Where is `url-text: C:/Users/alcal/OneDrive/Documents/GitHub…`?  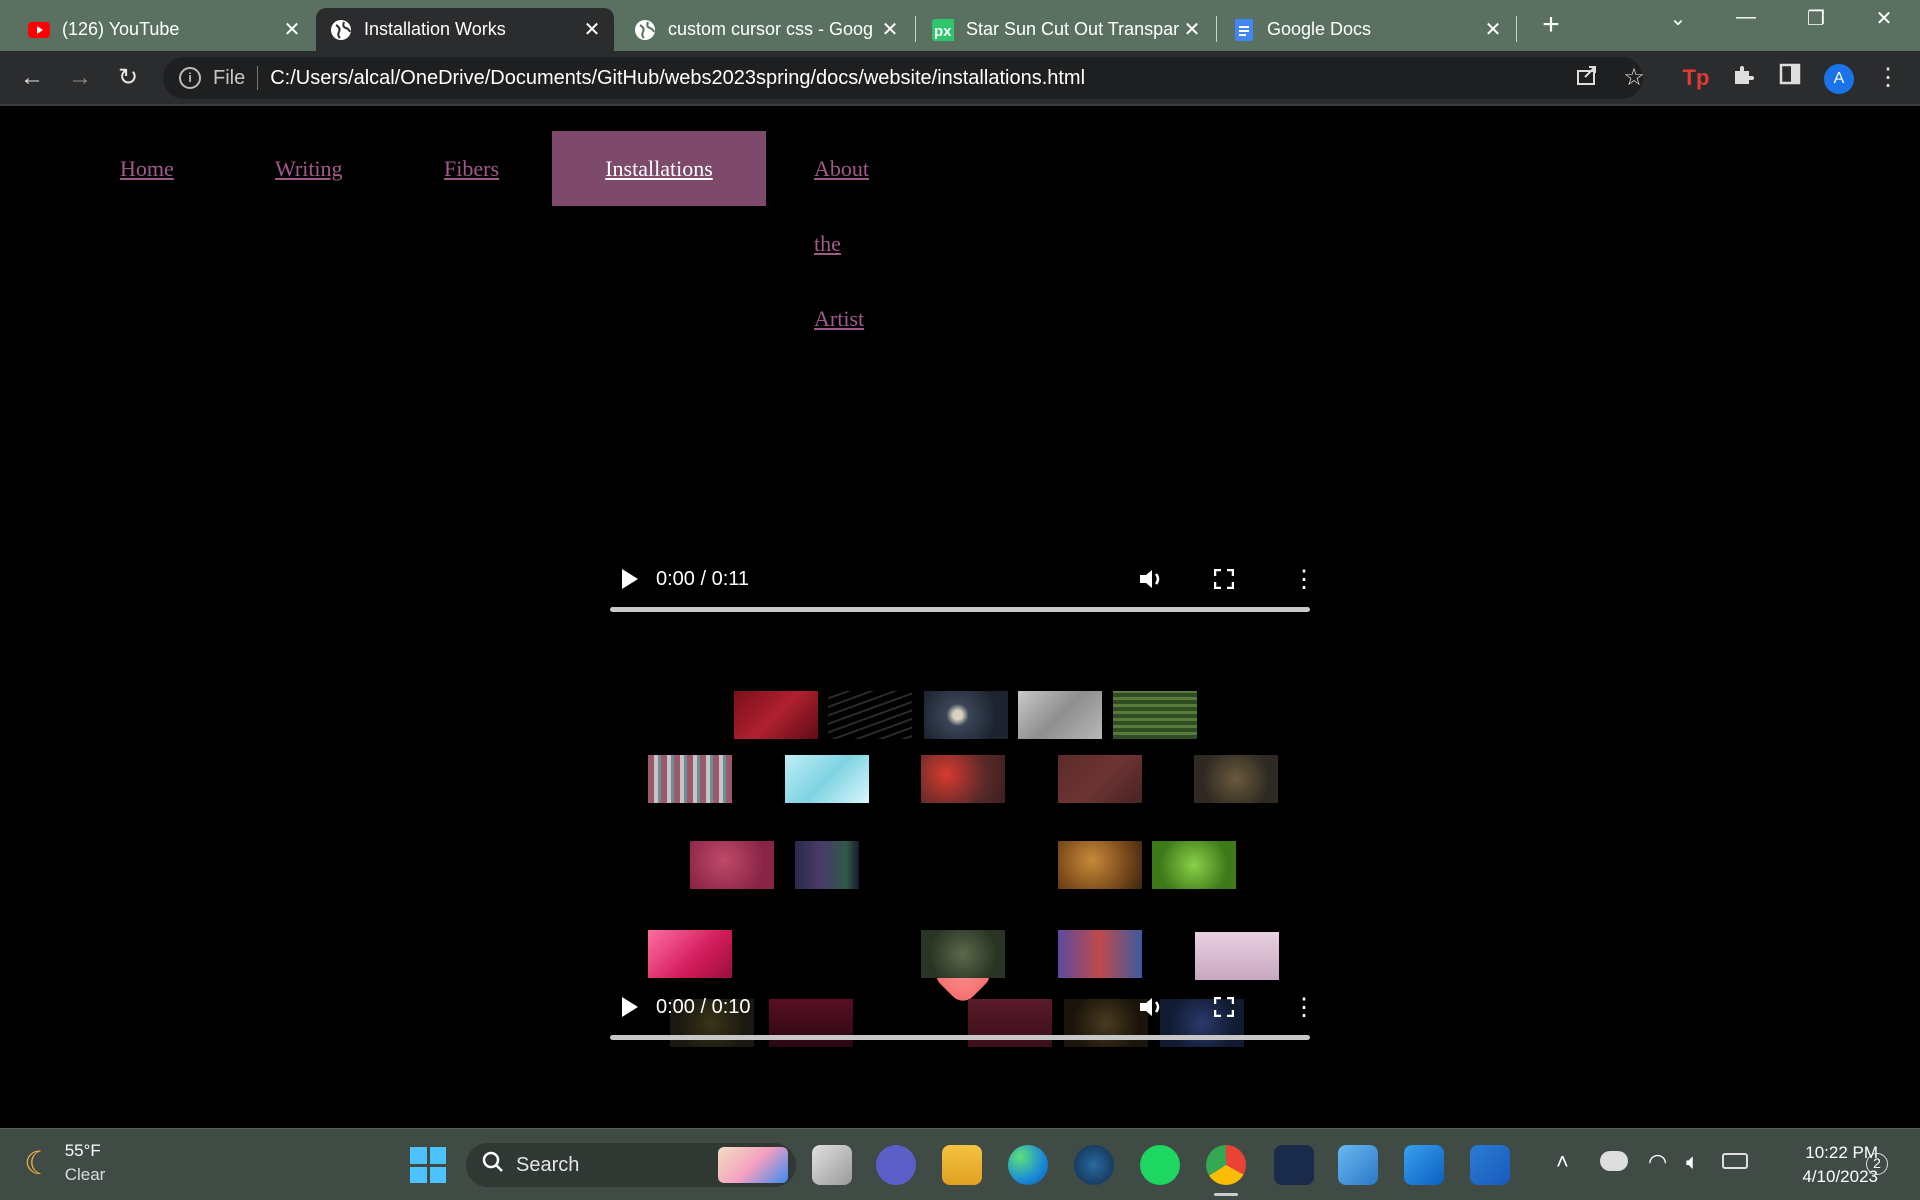 url-text: C:/Users/alcal/OneDrive/Documents/GitHub… is located at coordinates (677, 78).